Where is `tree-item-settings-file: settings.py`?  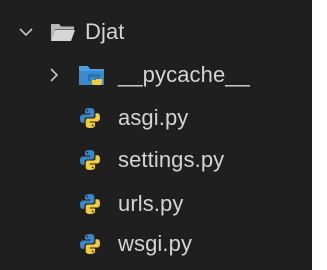
tree-item-settings-file: settings.py is located at coordinates (156, 160).